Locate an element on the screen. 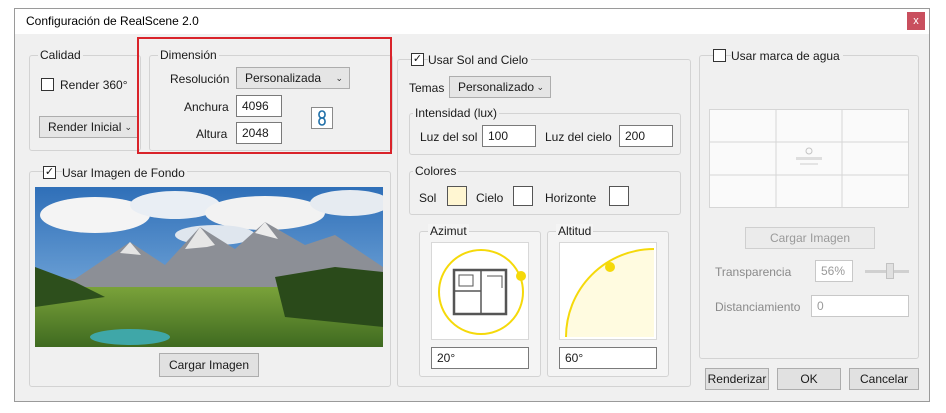 The image size is (946, 413). temas-select: Personalizado ⌄ is located at coordinates (500, 87).